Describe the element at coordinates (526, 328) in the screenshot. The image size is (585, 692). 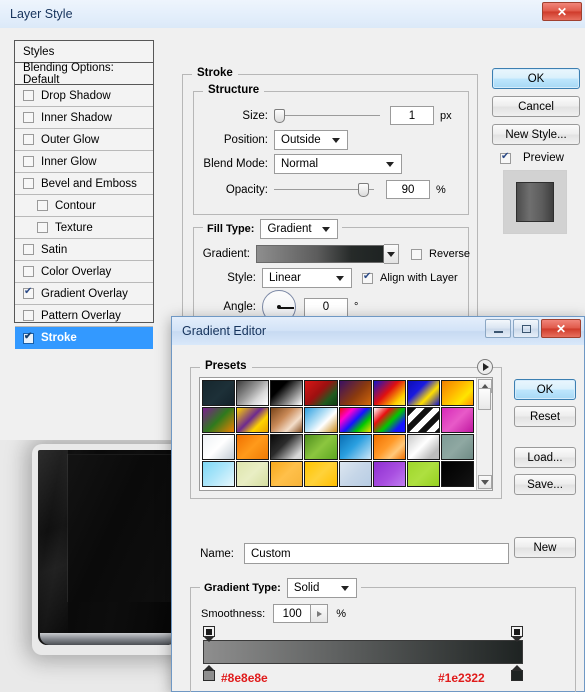
I see `maximize-icon` at that location.